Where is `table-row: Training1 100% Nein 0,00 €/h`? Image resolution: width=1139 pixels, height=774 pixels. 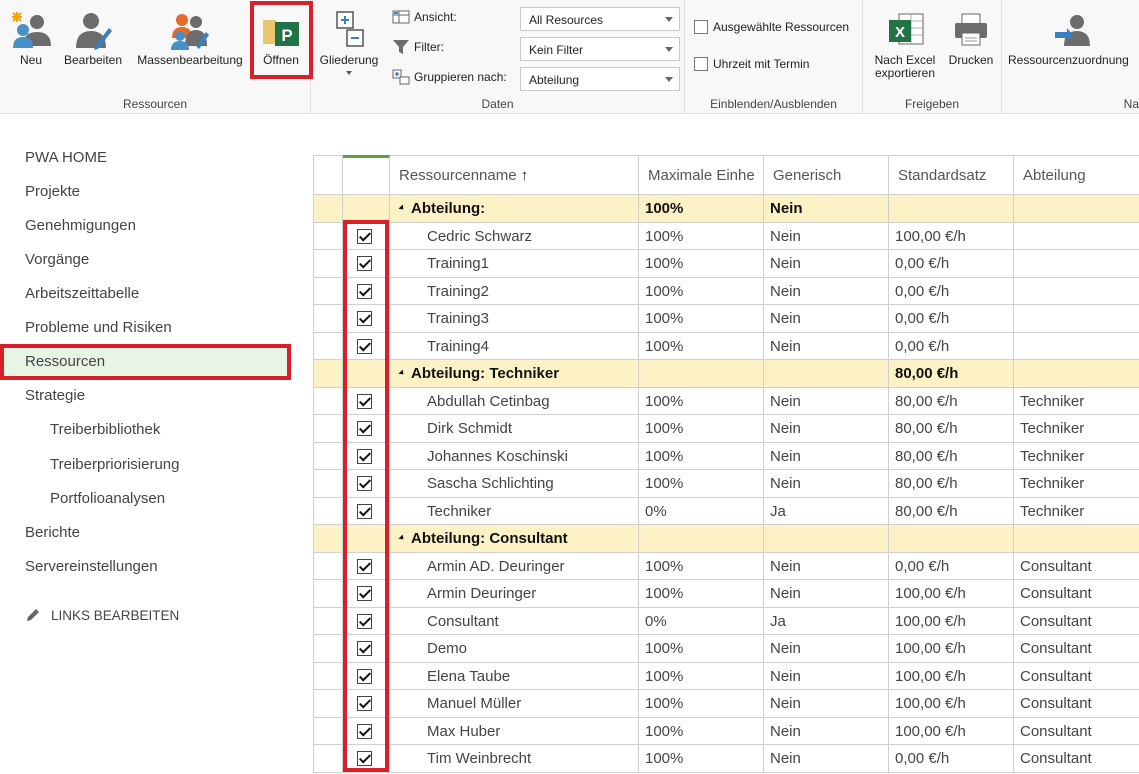
table-row: Training1 100% Nein 0,00 €/h is located at coordinates (726, 264).